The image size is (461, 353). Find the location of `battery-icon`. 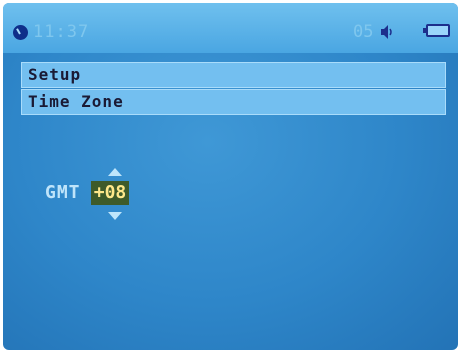

battery-icon is located at coordinates (436, 30).